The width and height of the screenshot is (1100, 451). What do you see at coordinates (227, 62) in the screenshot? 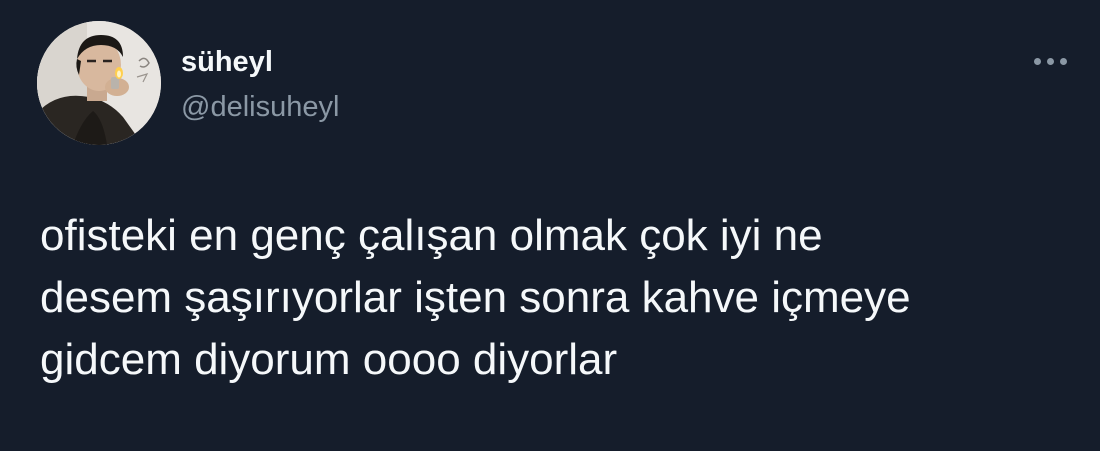
I see `display-name: süheyl` at bounding box center [227, 62].